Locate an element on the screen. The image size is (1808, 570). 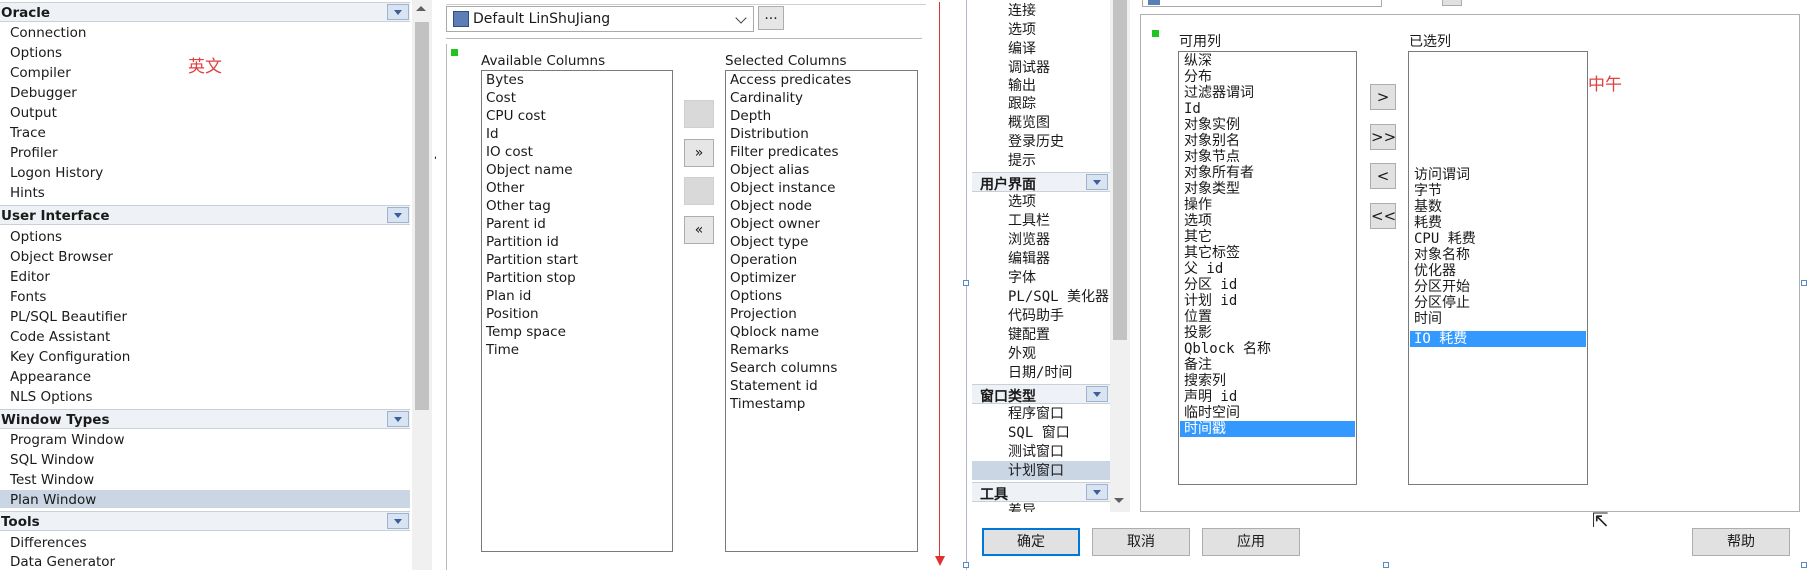
list-item: Cost is located at coordinates (501, 98).